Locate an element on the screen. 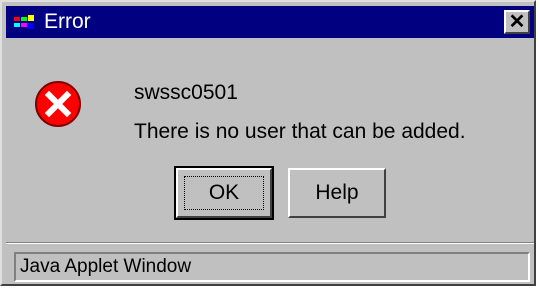 Image resolution: width=540 pixels, height=289 pixels. java-app-icon is located at coordinates (24, 22).